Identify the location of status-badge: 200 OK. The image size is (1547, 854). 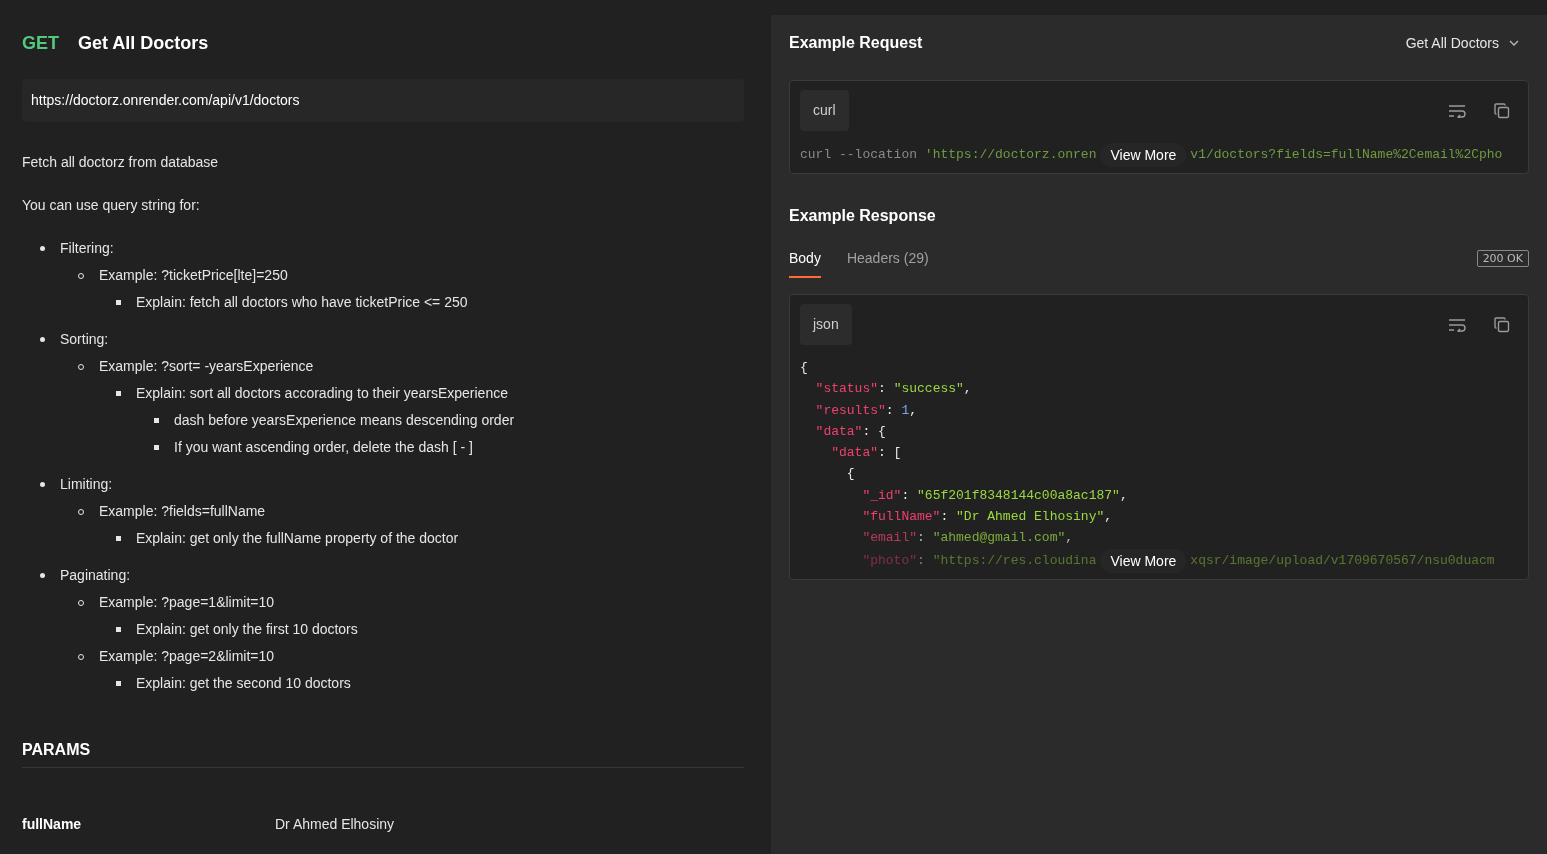
(1502, 258).